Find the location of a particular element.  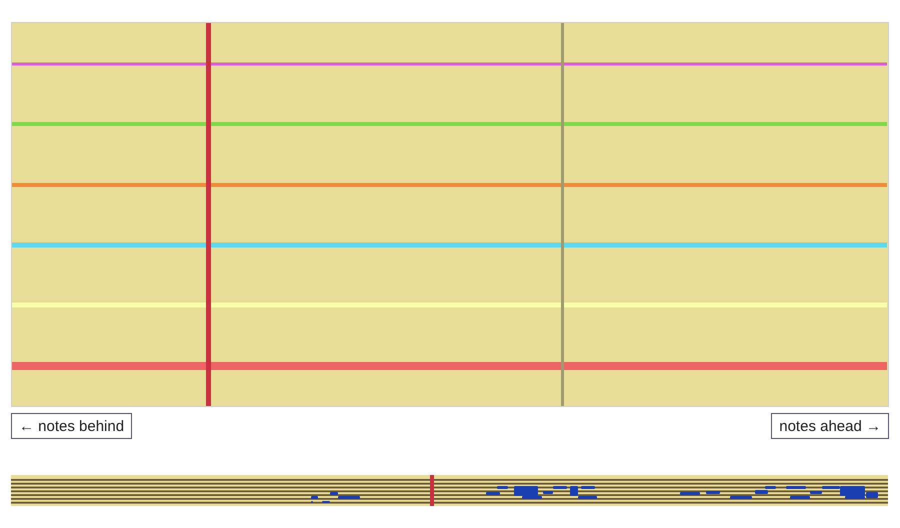

nav-button: ← notes behind is located at coordinates (71, 426).